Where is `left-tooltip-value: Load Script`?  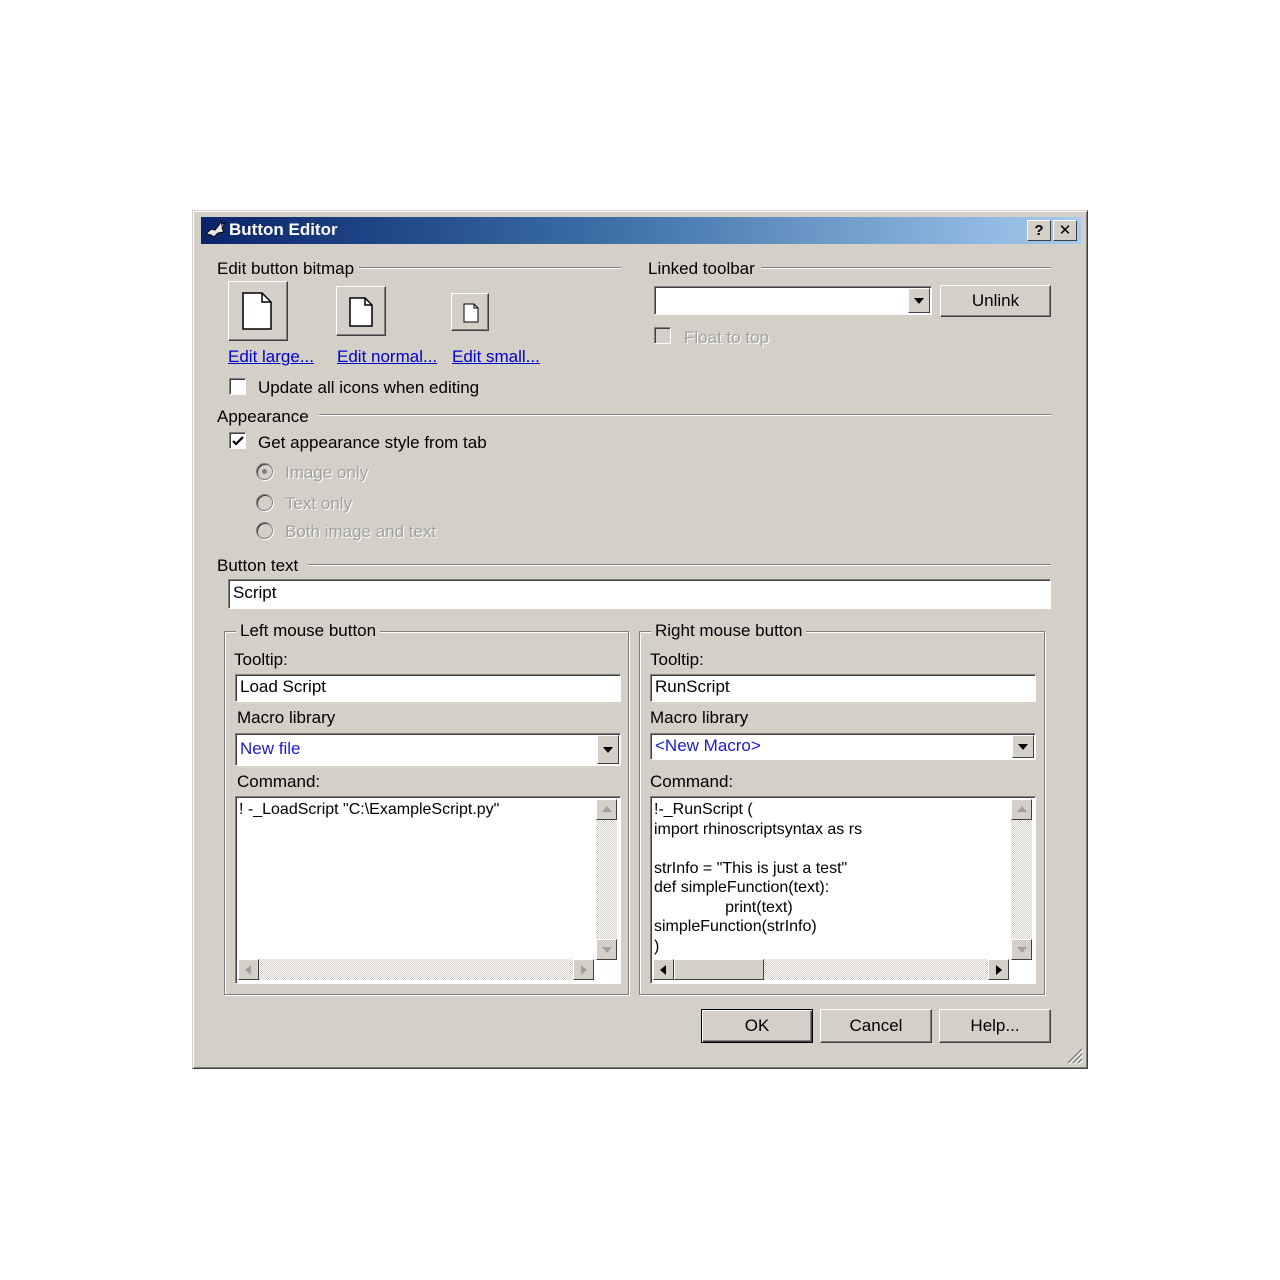 left-tooltip-value: Load Script is located at coordinates (283, 686).